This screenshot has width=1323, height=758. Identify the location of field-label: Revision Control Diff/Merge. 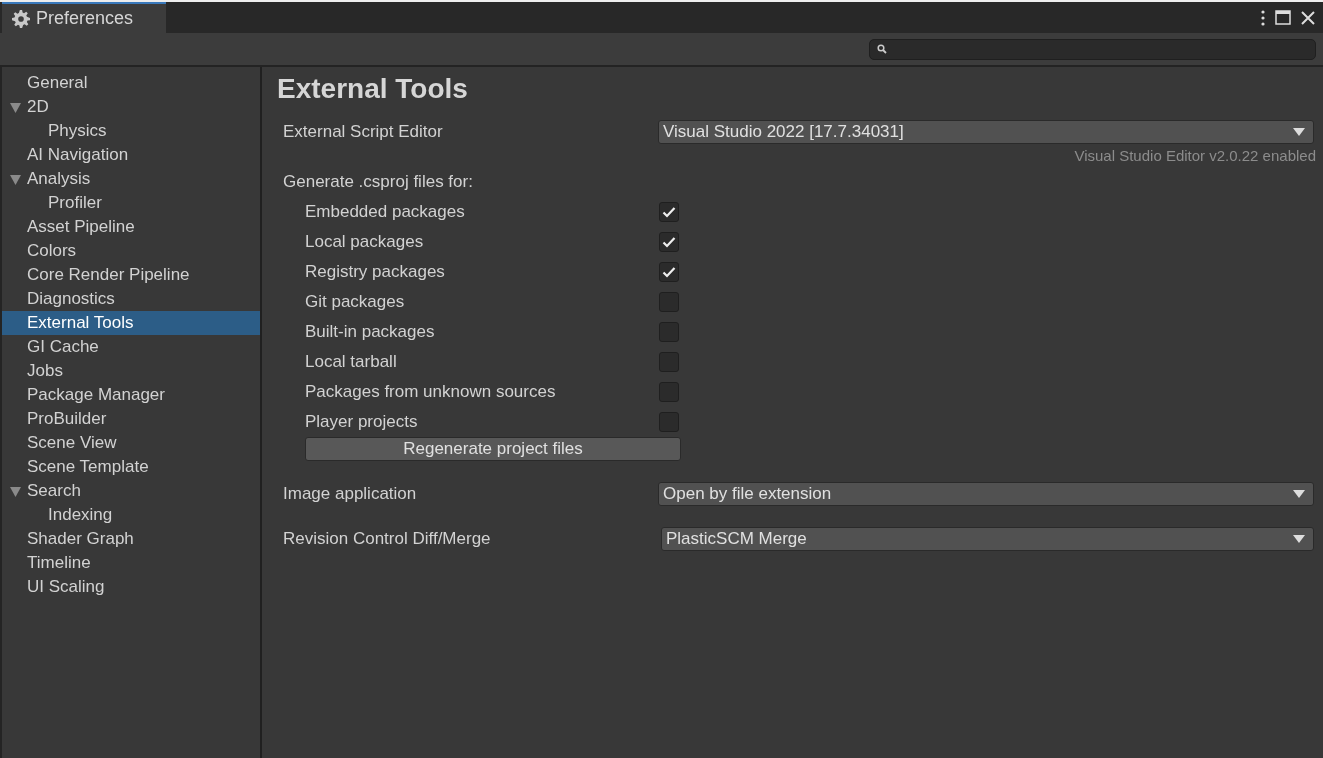
(387, 539).